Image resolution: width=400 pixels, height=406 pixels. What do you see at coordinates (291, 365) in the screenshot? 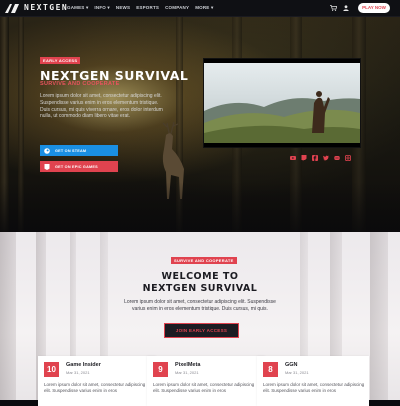
I see `review-source: GGN` at bounding box center [291, 365].